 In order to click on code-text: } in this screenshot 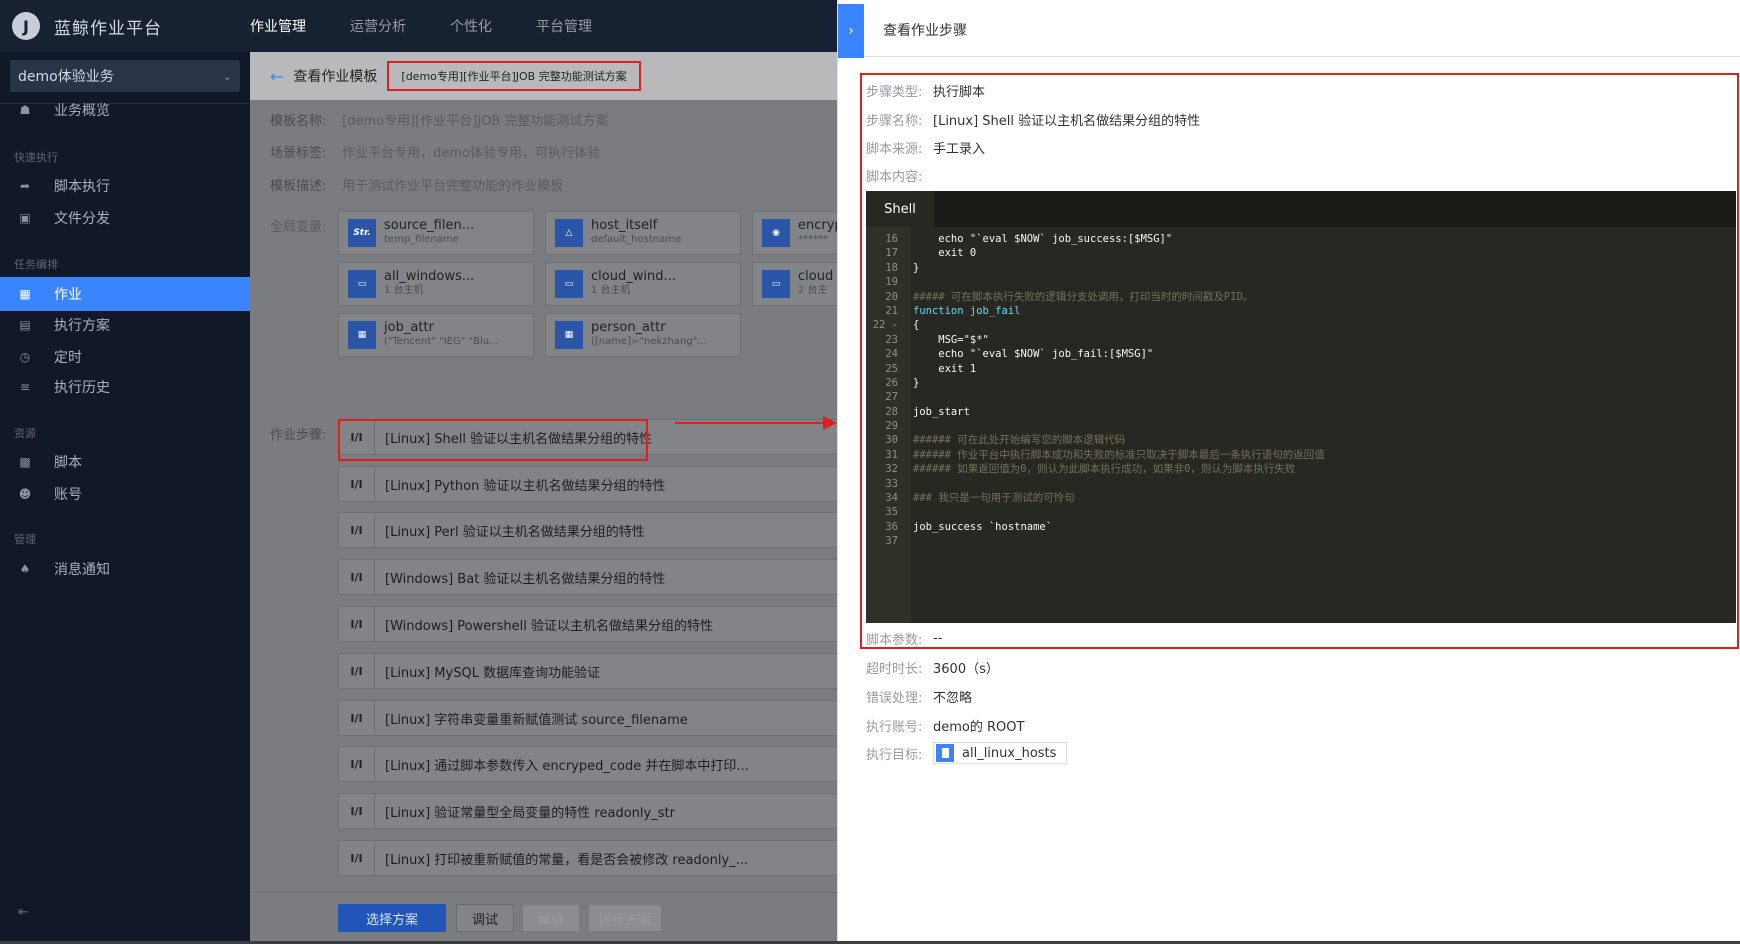, I will do `click(916, 267)`.